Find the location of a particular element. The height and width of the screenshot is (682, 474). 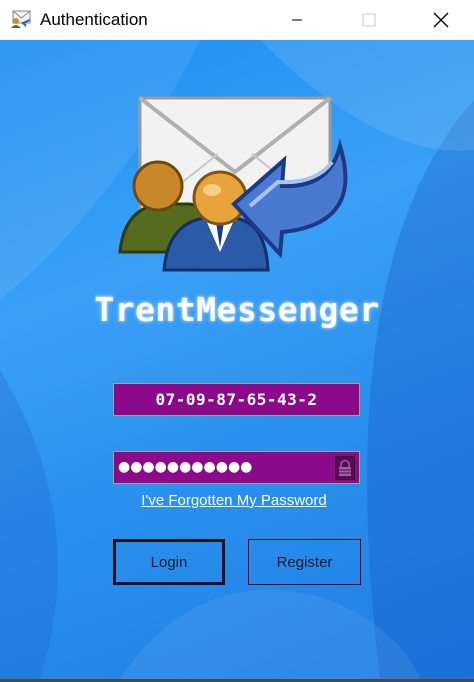

maximize-icon is located at coordinates (369, 20).